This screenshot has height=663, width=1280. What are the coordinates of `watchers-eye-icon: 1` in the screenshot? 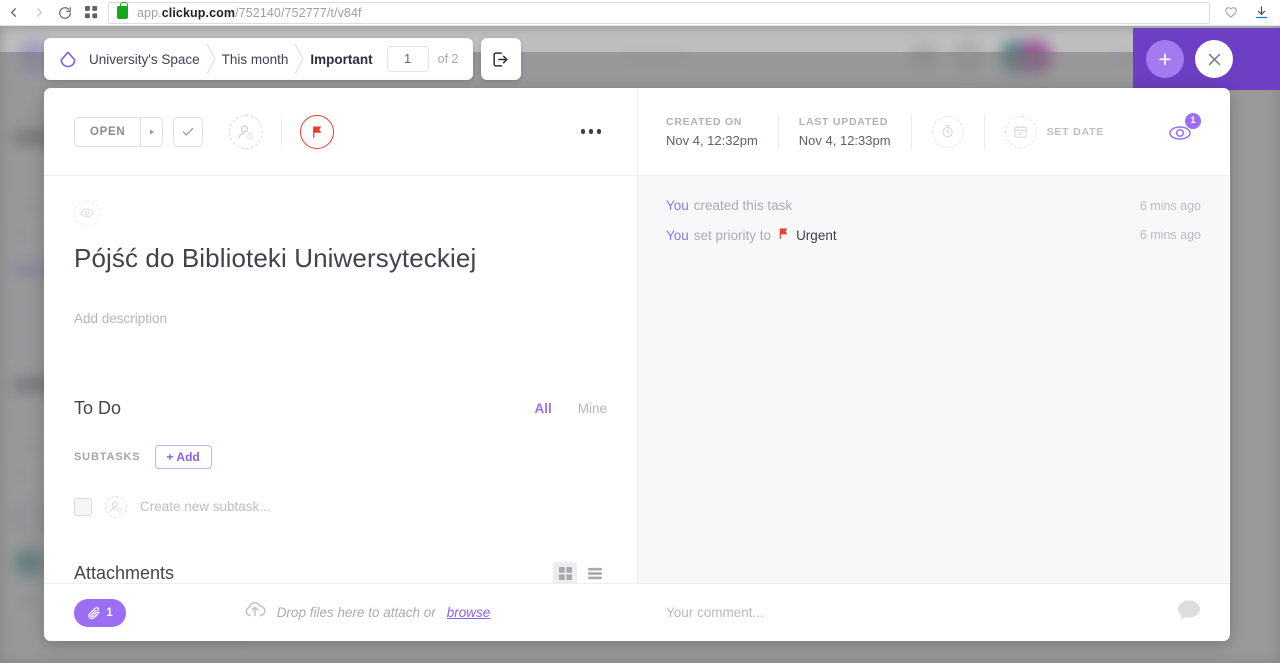 It's located at (1181, 130).